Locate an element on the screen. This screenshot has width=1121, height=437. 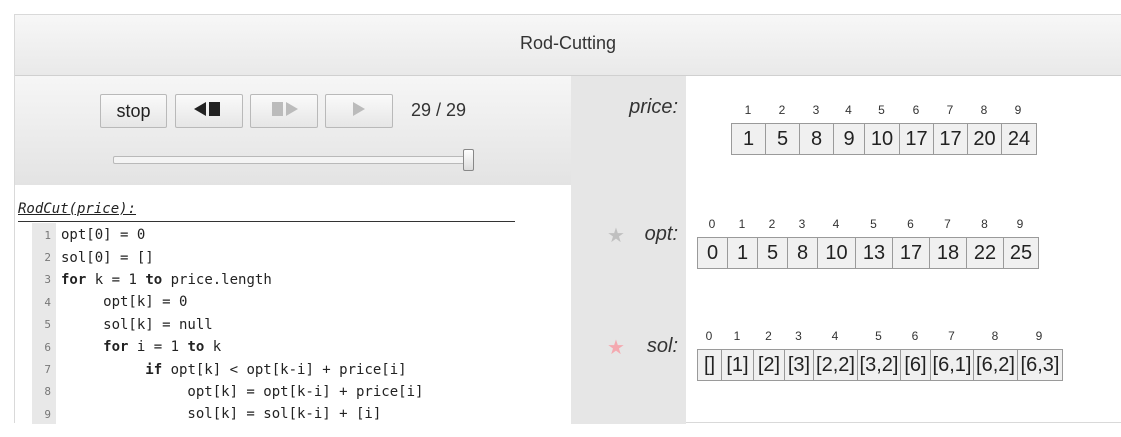
sol-cell: [2,2] is located at coordinates (836, 365).